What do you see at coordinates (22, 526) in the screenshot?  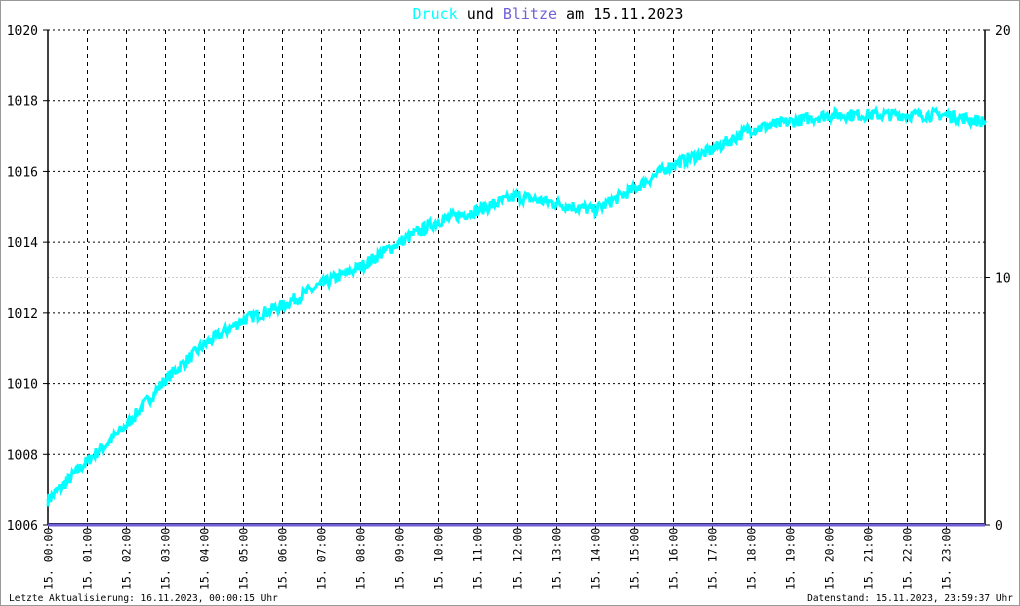 I see `y-tick-label: 1006` at bounding box center [22, 526].